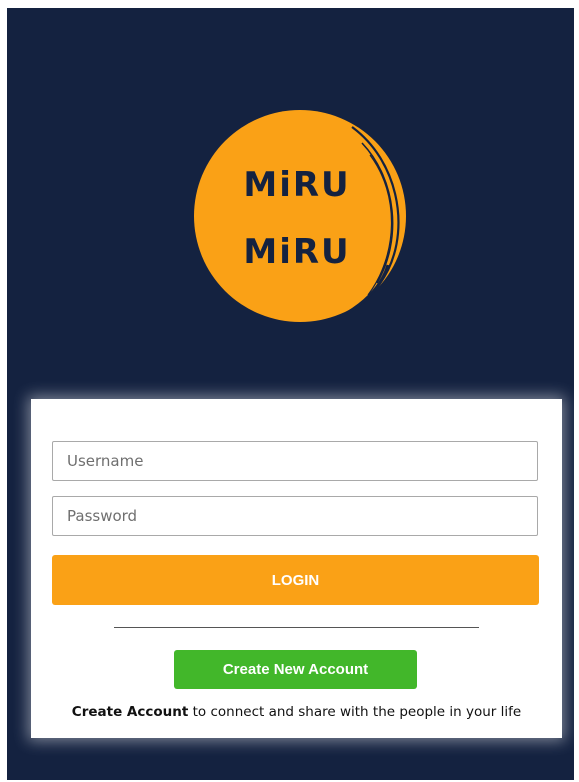  I want to click on miru-logo: MiRU MiRU, so click(304, 216).